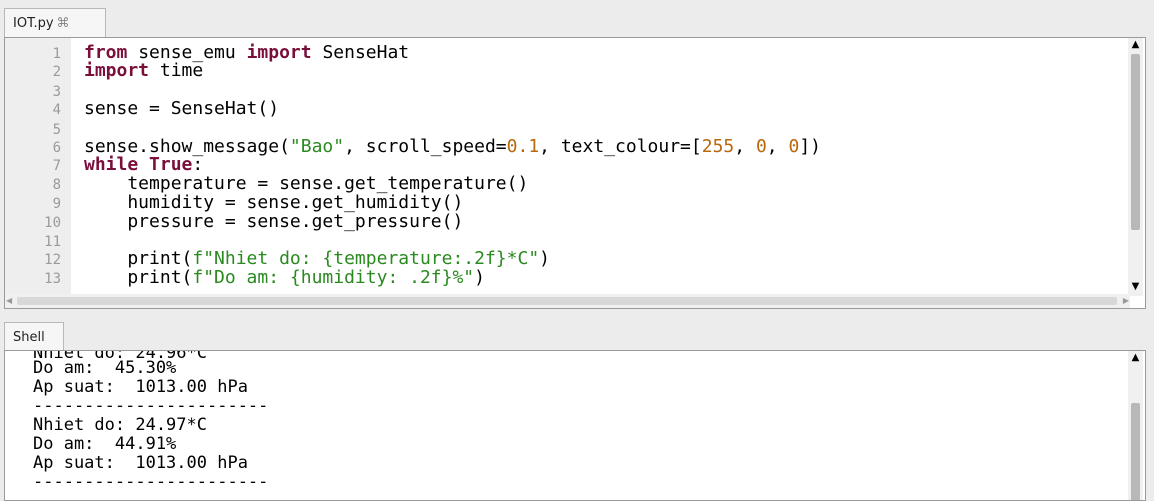 This screenshot has height=501, width=1154. What do you see at coordinates (620, 146) in the screenshot?
I see `code-text: , text_colour=[` at bounding box center [620, 146].